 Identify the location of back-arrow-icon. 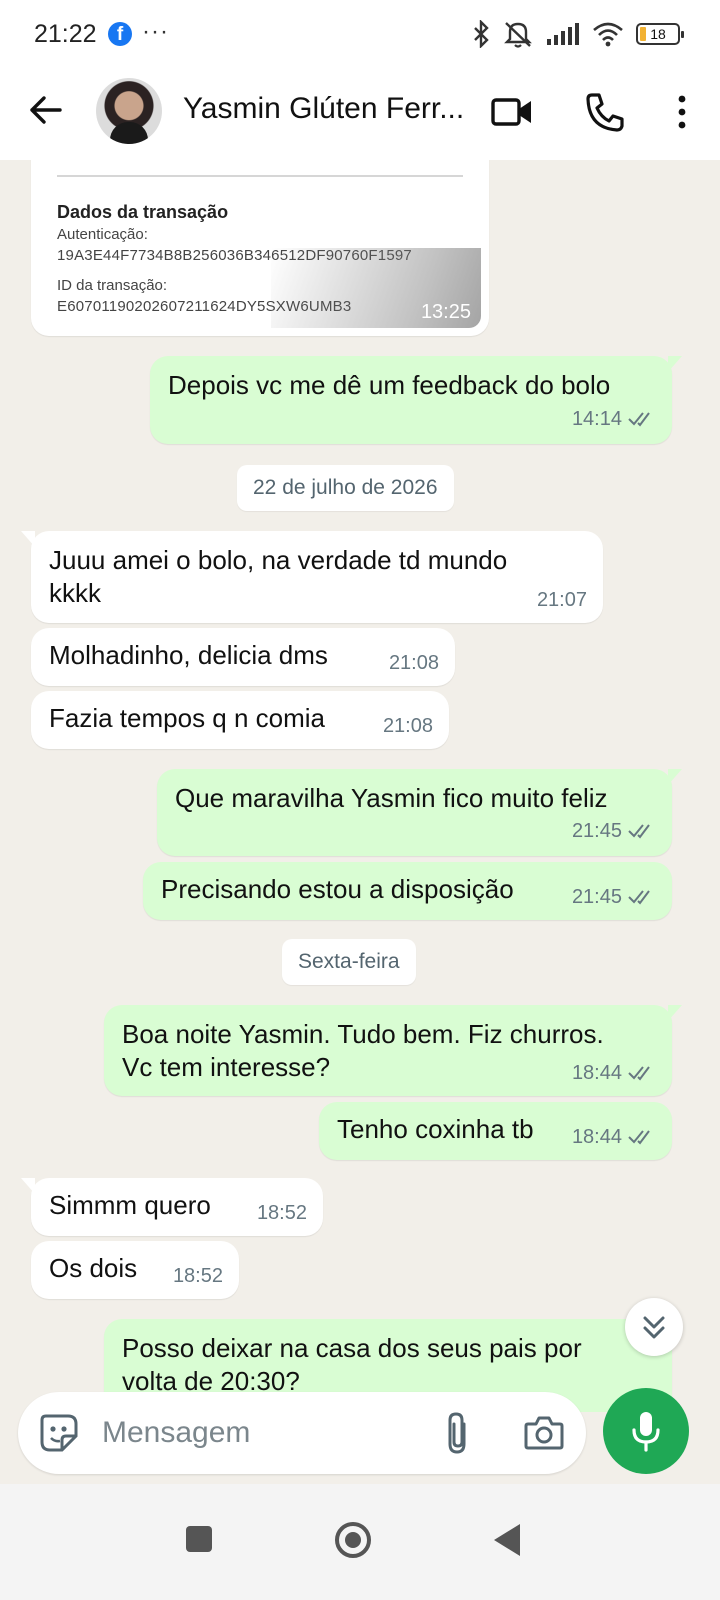
(46, 110).